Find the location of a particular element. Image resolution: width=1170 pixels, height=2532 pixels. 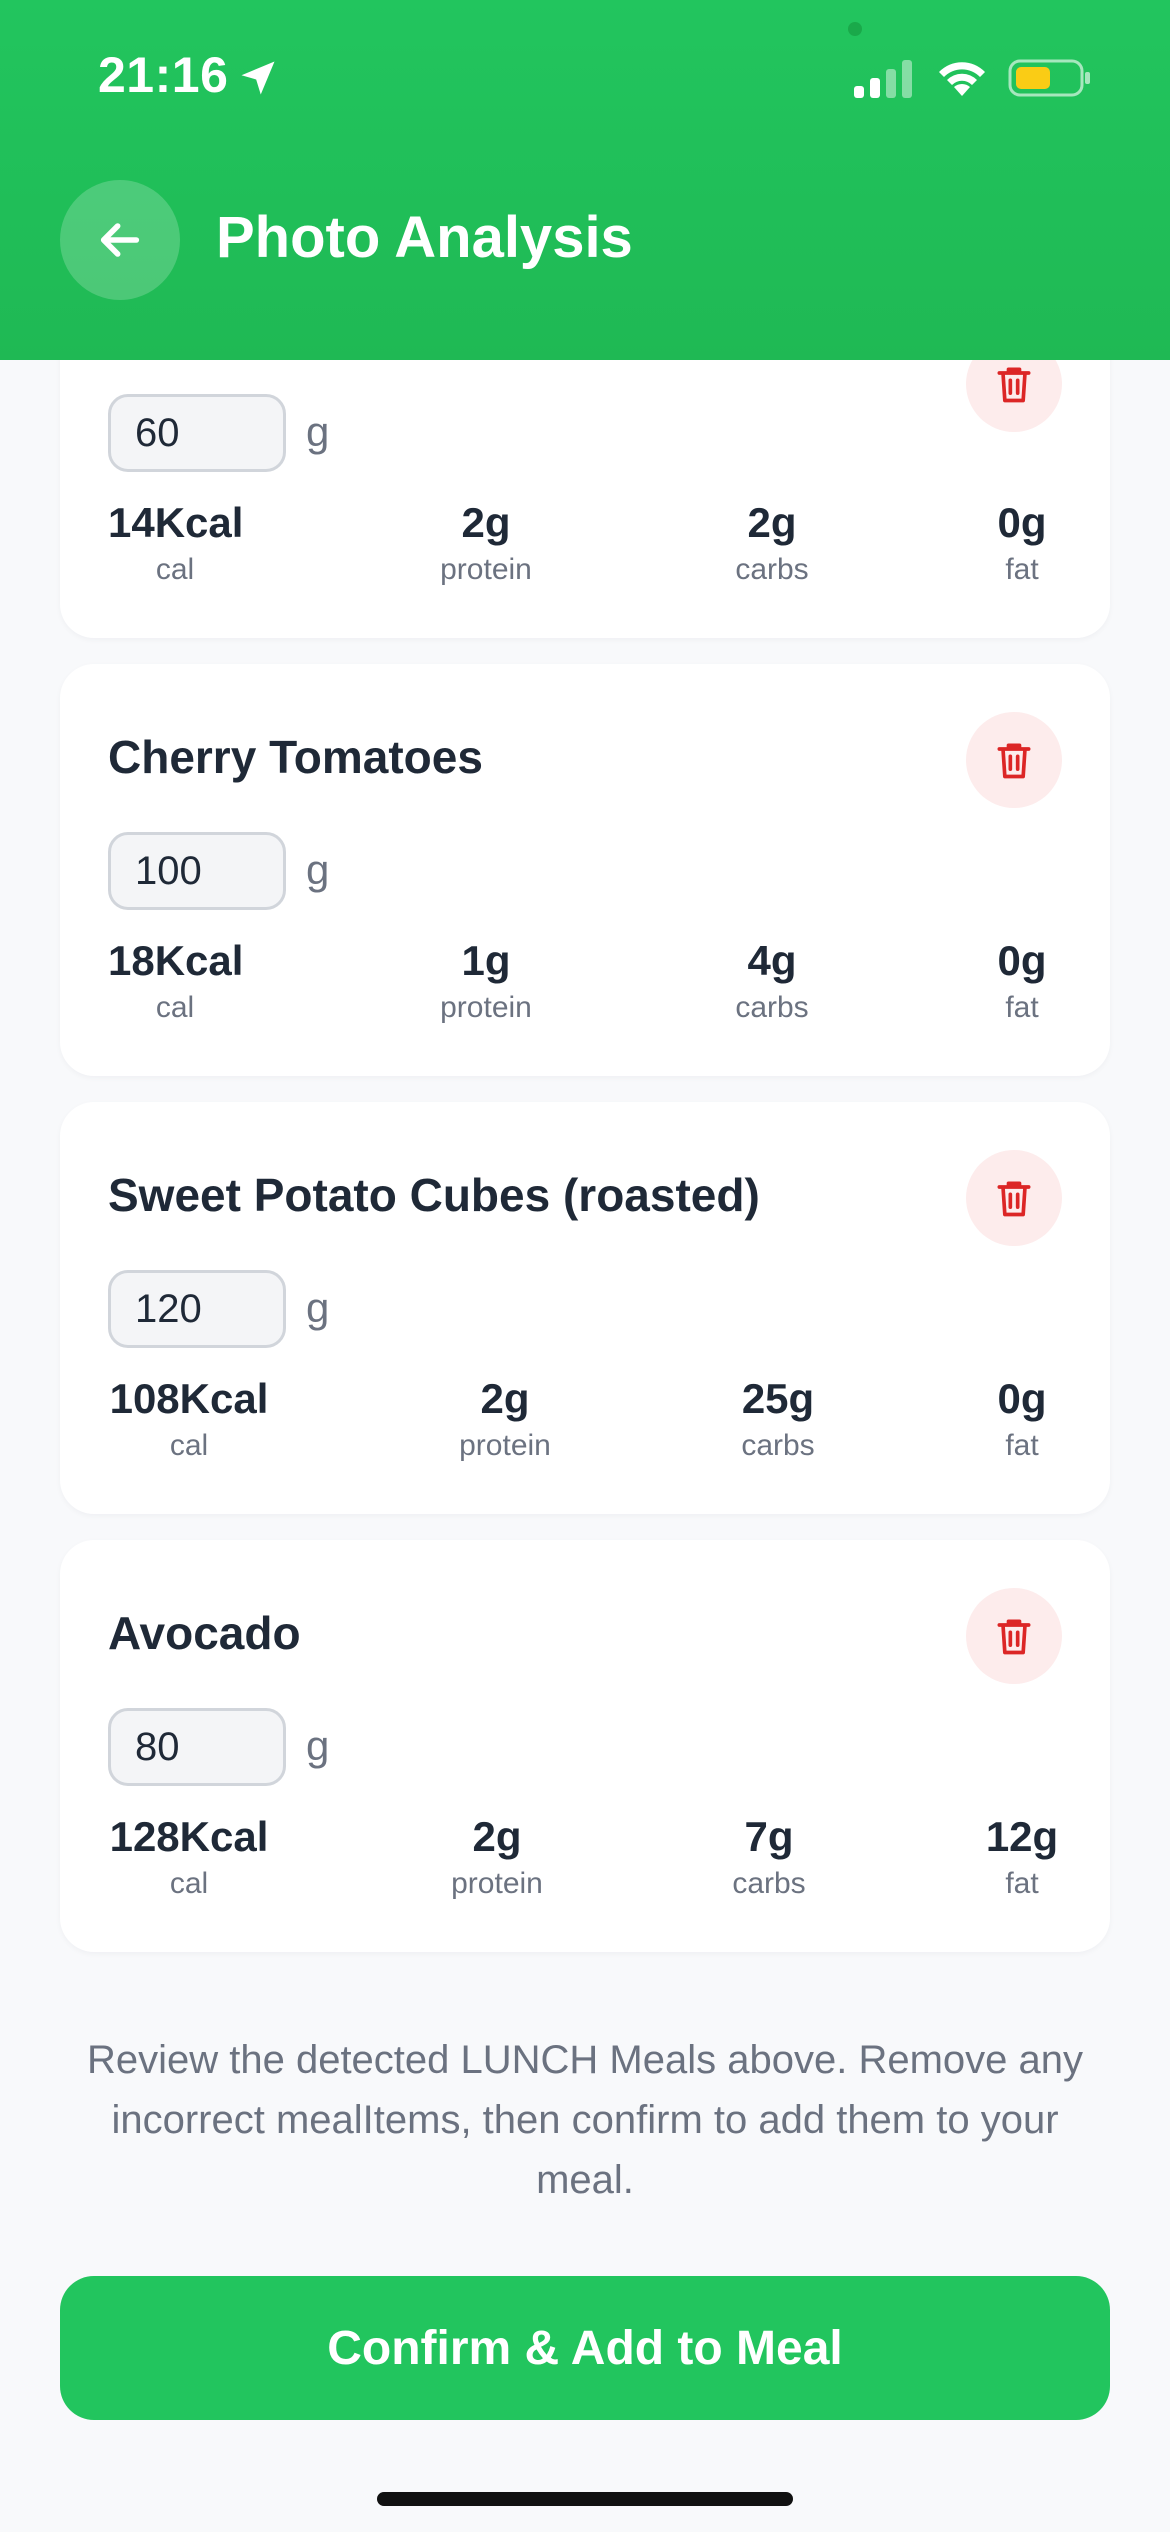

calories-value: 128Kcal is located at coordinates (189, 1836).